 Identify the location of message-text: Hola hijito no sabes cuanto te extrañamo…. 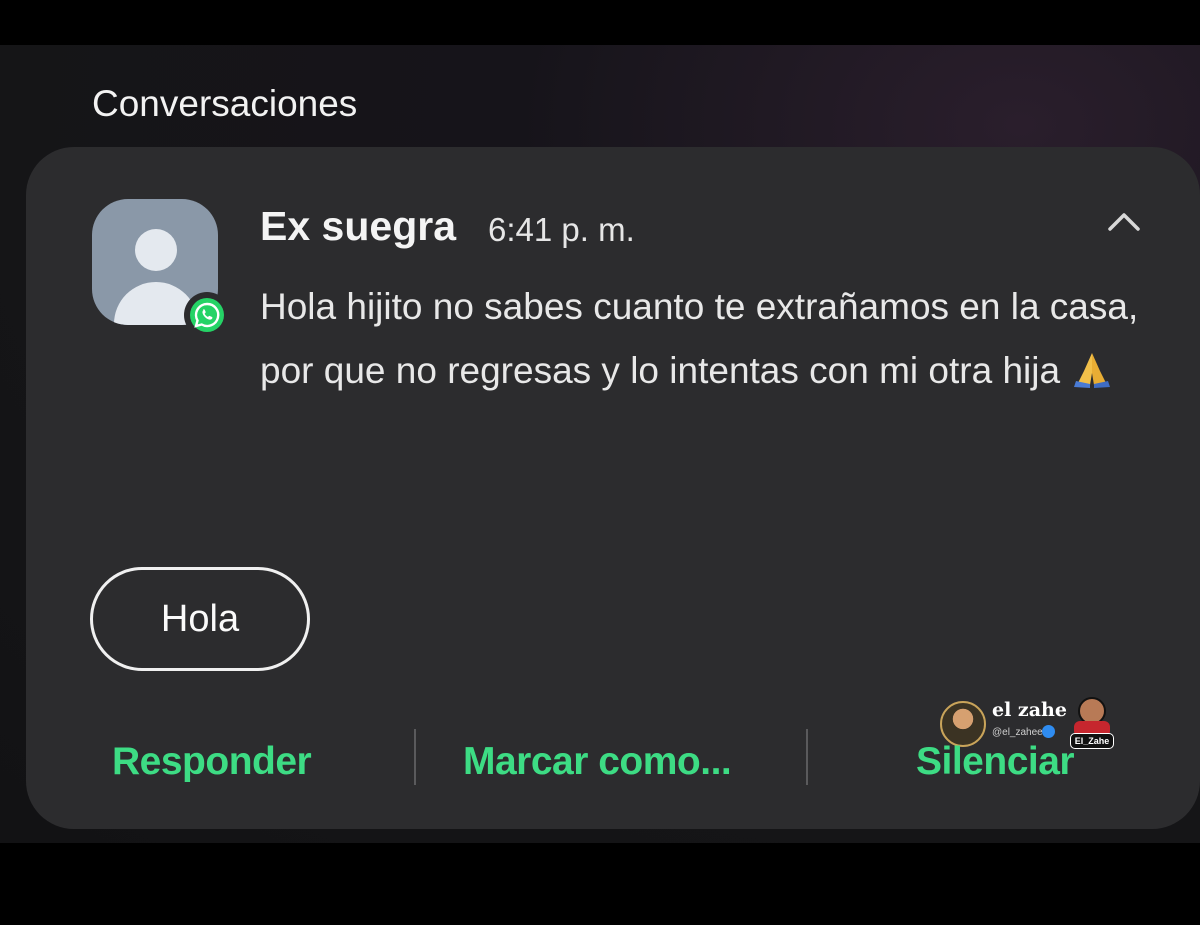
(700, 339).